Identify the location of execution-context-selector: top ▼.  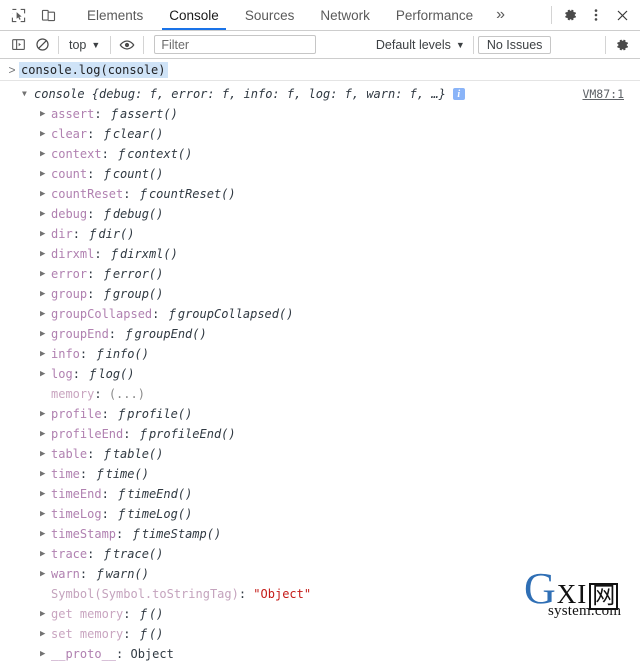
(84, 45).